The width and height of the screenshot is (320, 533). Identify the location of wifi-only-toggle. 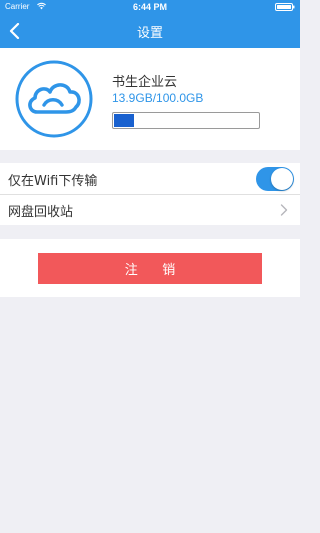
(275, 179).